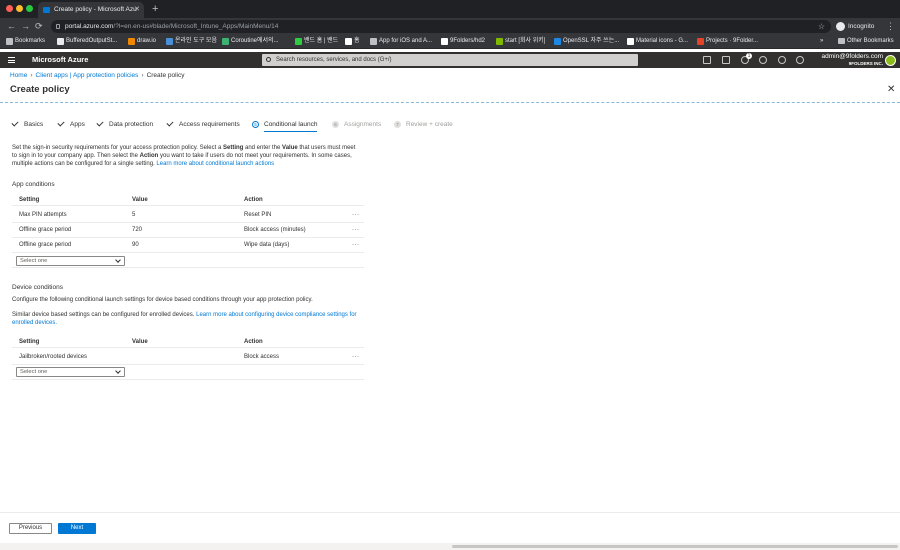 Image resolution: width=900 pixels, height=550 pixels. What do you see at coordinates (450, 102) in the screenshot?
I see `header-divider` at bounding box center [450, 102].